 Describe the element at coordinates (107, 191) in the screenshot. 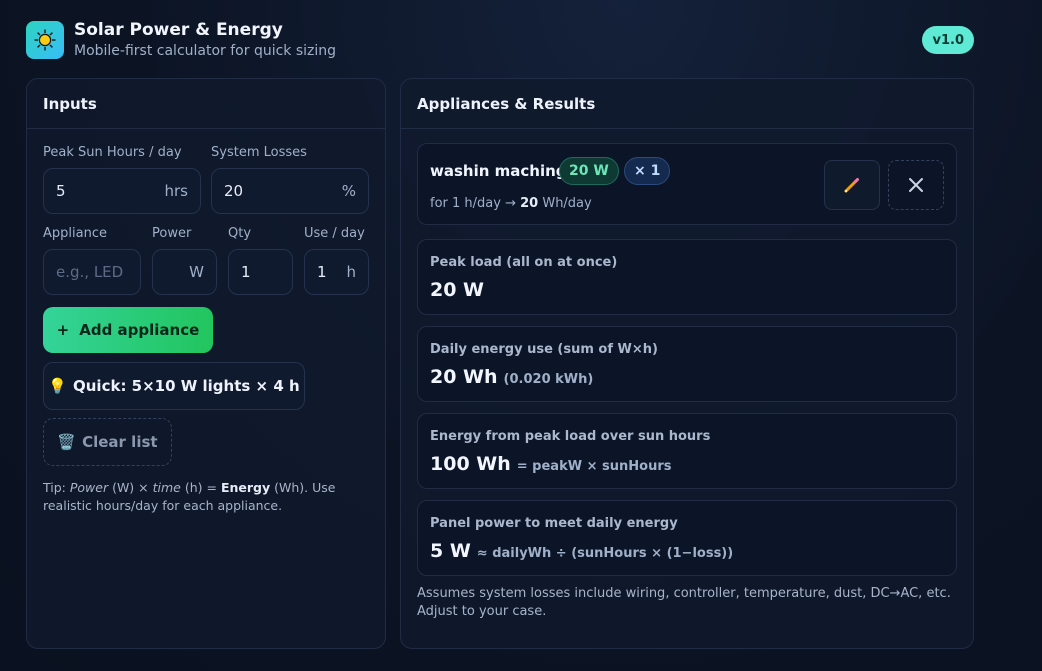

I see `sun-hours-input` at that location.